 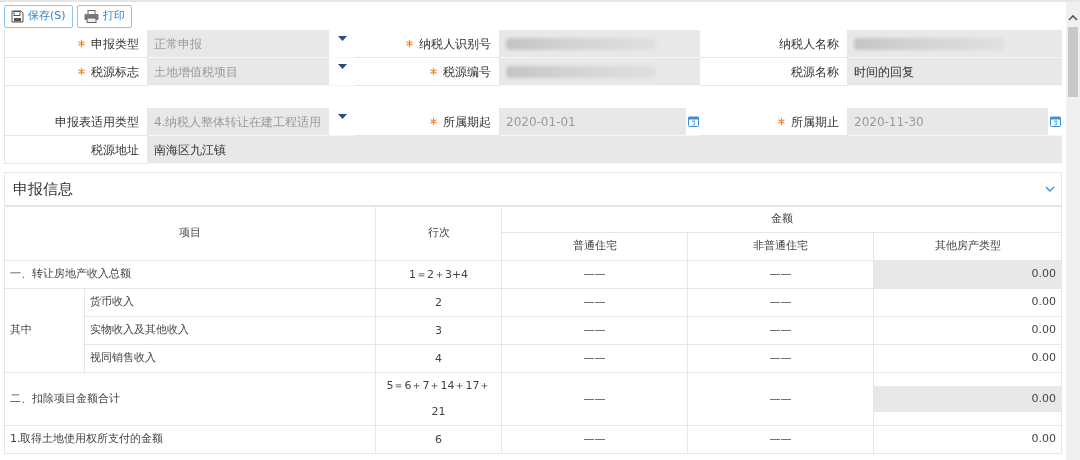 What do you see at coordinates (115, 44) in the screenshot?
I see `field-label: 申报类型` at bounding box center [115, 44].